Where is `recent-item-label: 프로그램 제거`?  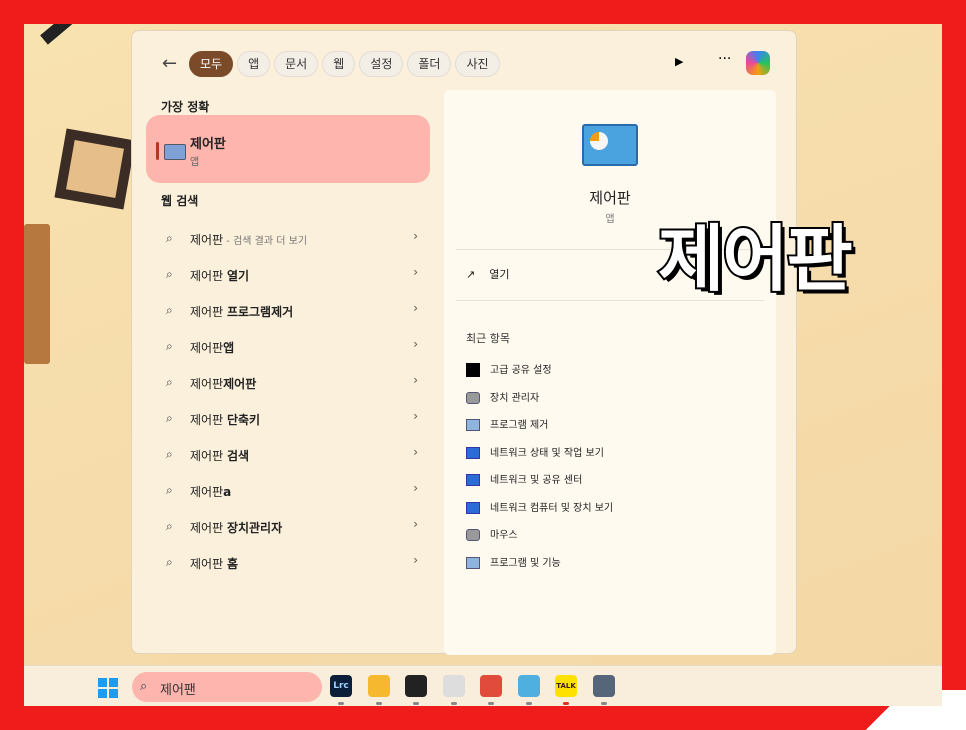
recent-item-label: 프로그램 제거 is located at coordinates (519, 425).